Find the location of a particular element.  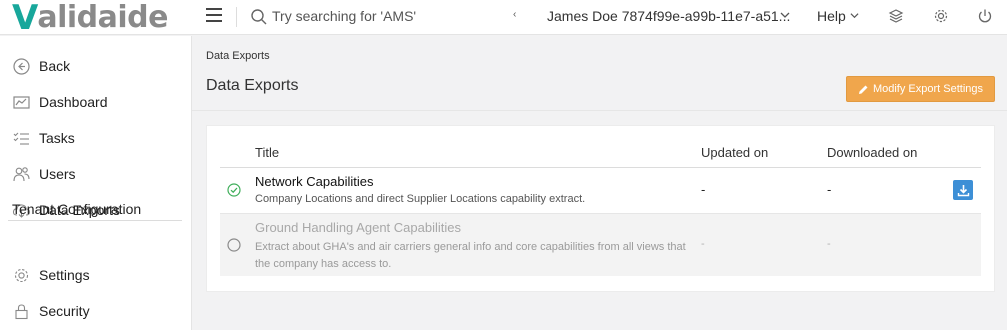

modify-export-settings-button: Modify Export Settings is located at coordinates (920, 89).